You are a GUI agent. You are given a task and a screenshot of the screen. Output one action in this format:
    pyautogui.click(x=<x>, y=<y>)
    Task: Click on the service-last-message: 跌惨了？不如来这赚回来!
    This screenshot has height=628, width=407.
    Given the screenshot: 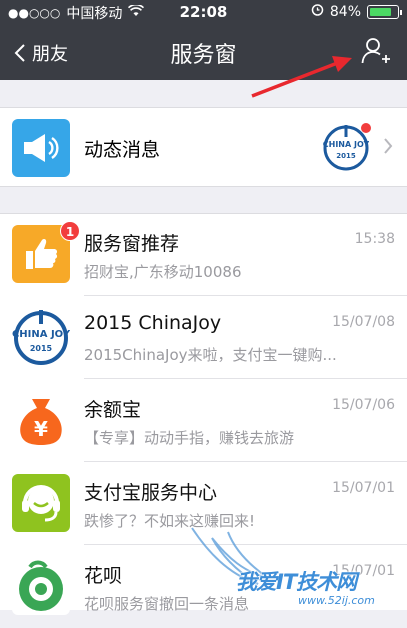 What is the action you would take?
    pyautogui.click(x=170, y=521)
    